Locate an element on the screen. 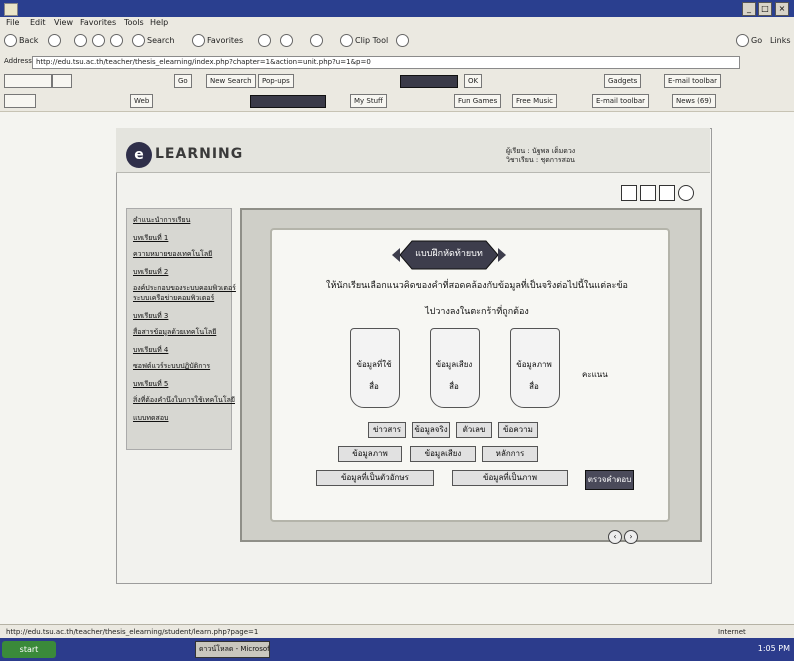 The image size is (794, 661). prev-arrow-icon: ‹ is located at coordinates (615, 537).